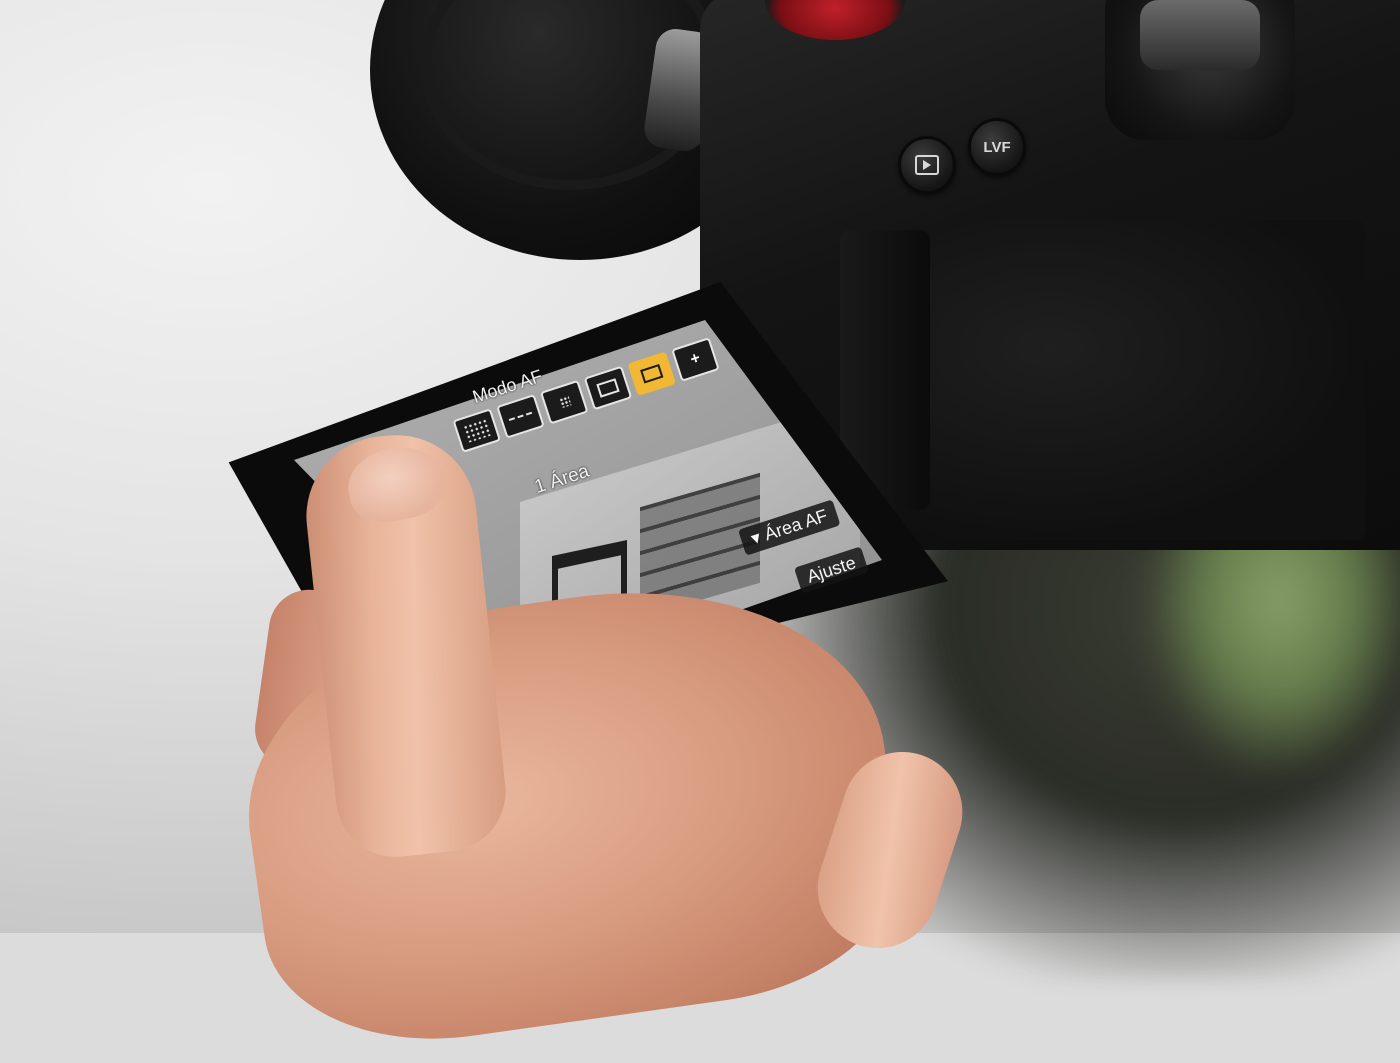 The image size is (1400, 1063). I want to click on lvf-button: LVF, so click(997, 147).